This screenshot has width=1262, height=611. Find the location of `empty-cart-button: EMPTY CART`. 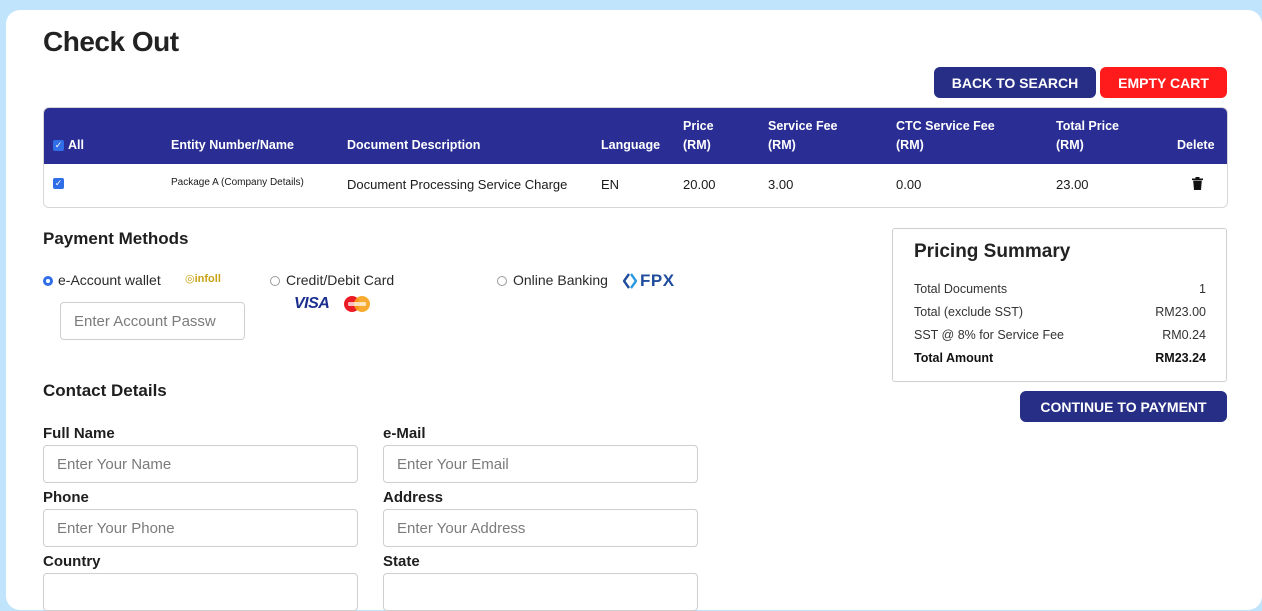

empty-cart-button: EMPTY CART is located at coordinates (1163, 82).